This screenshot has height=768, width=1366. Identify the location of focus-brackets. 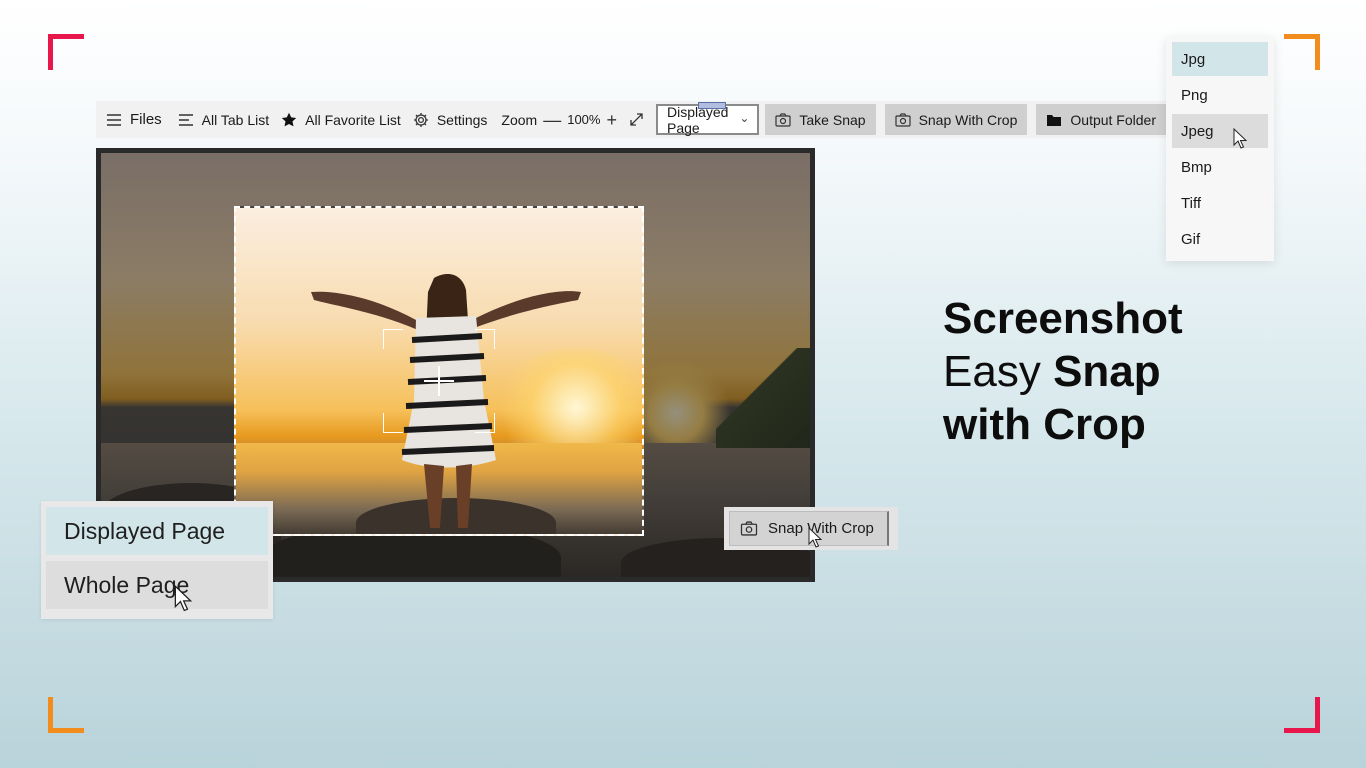
(439, 381).